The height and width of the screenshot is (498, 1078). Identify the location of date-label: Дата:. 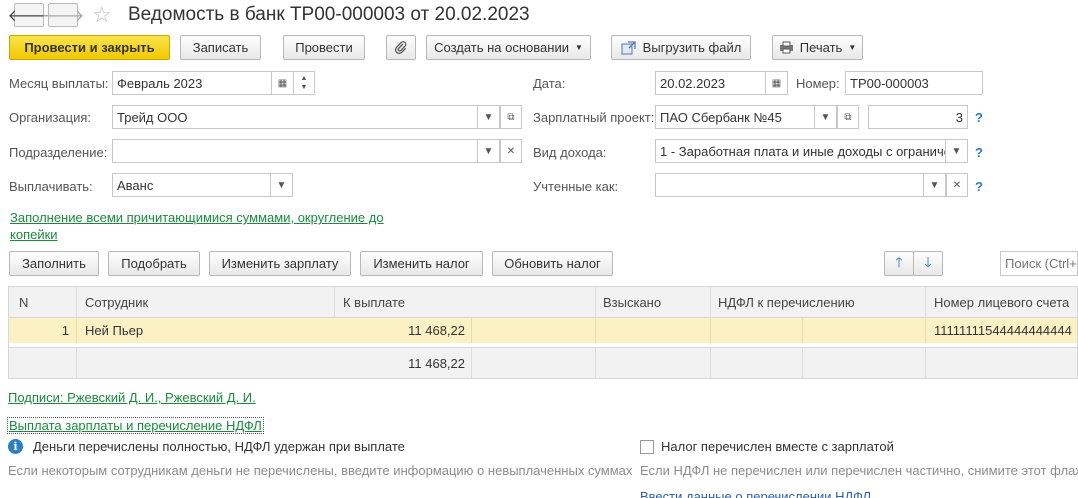
(549, 83).